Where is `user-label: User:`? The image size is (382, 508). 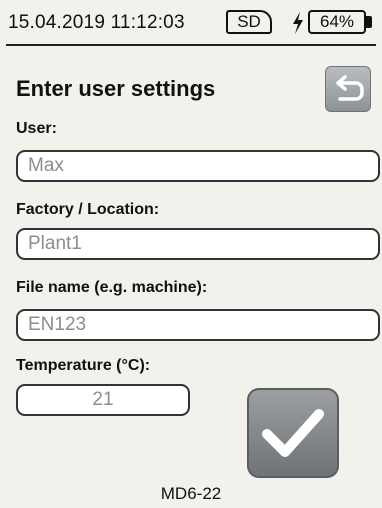 user-label: User: is located at coordinates (36, 128).